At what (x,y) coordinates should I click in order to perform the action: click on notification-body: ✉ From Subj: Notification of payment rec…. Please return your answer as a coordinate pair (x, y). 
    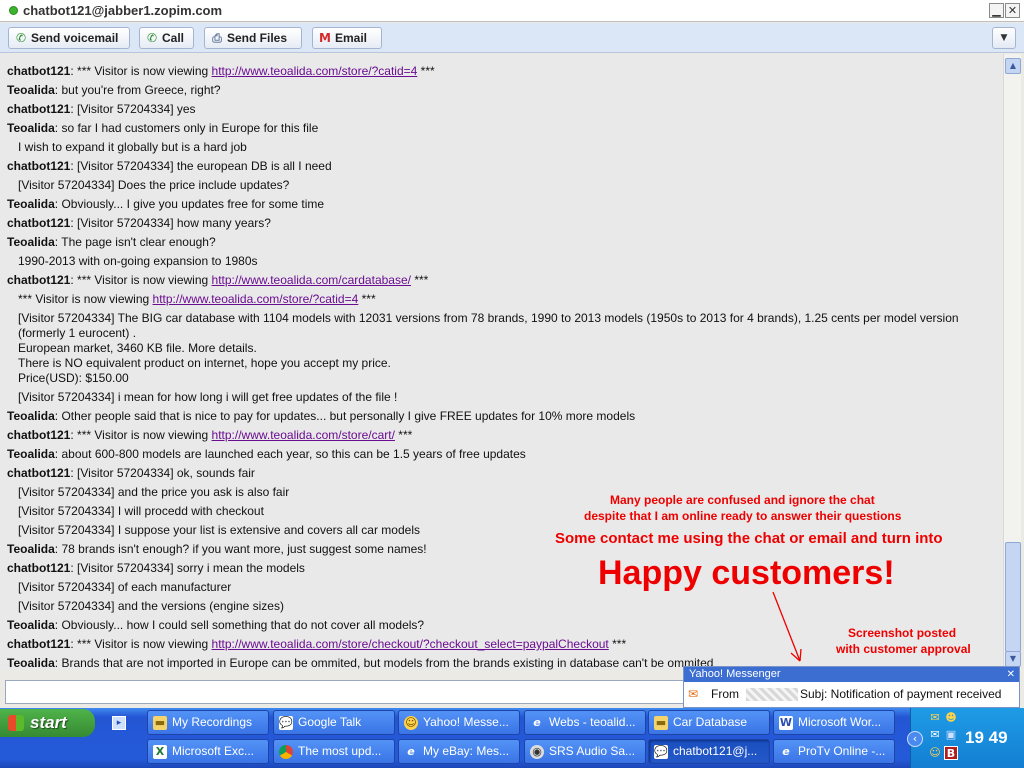
    Looking at the image, I should click on (851, 694).